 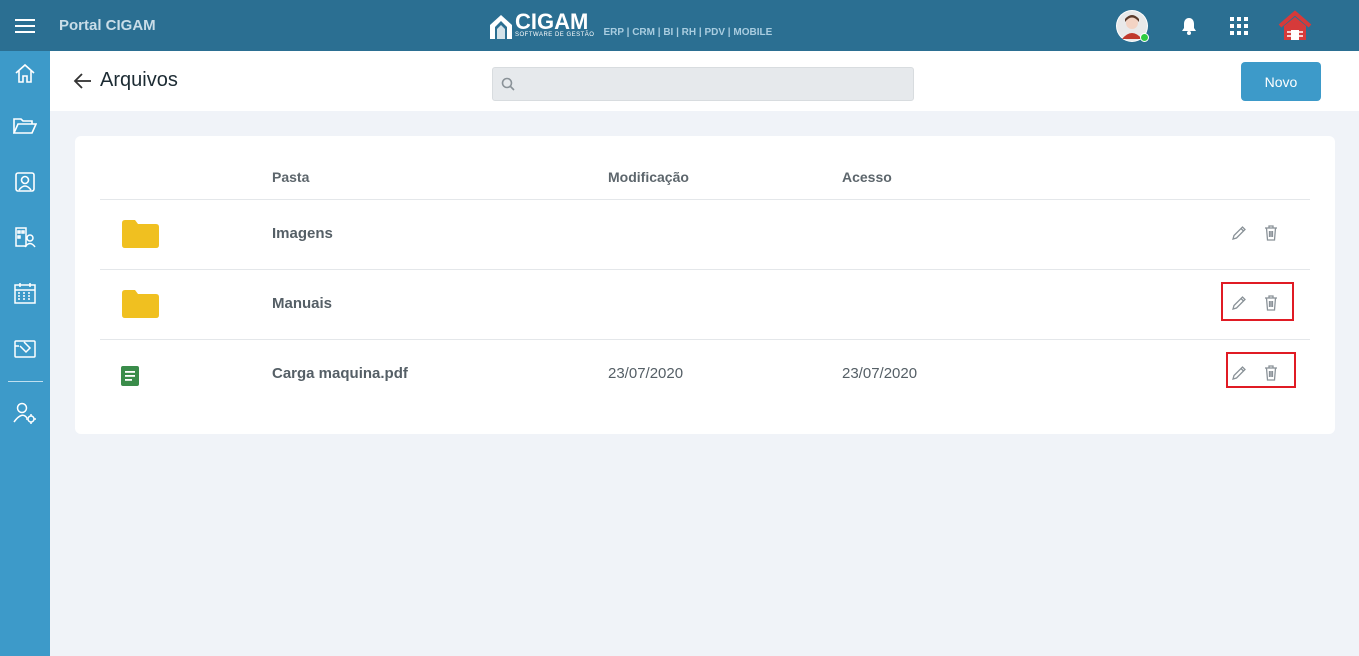 I want to click on table-row: Carga maquina.pdf 23/07/2020 23/07/2020, so click(x=705, y=374).